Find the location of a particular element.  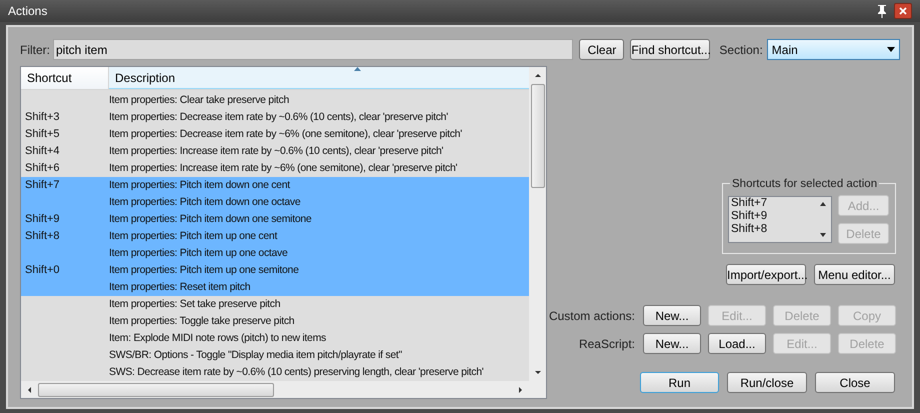

description-cell-text: Item properties: Pitch item down one octave is located at coordinates (204, 202).